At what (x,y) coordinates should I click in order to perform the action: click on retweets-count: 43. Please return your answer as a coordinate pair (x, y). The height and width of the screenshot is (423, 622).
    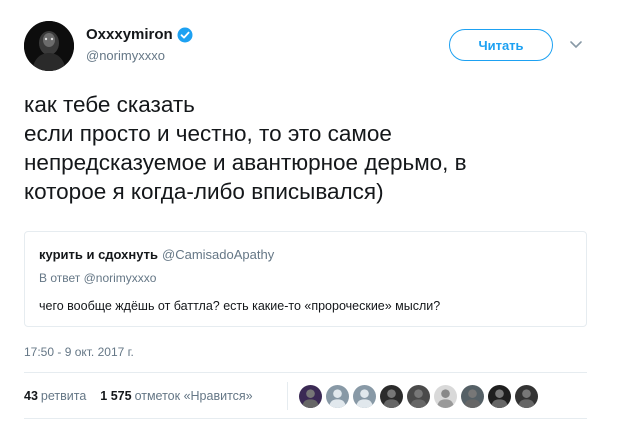
    Looking at the image, I should click on (31, 396).